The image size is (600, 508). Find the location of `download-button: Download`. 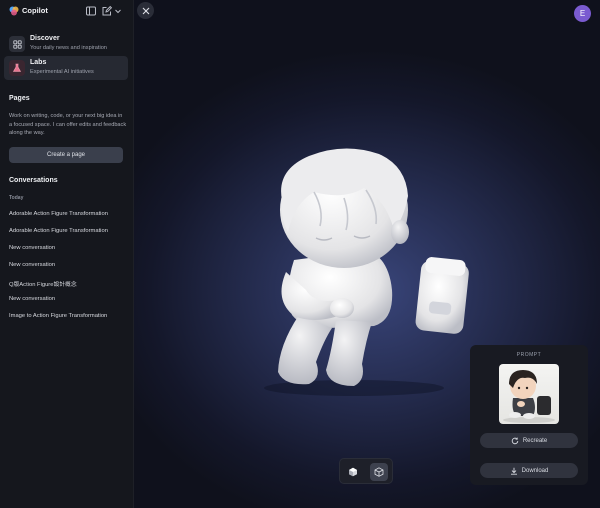

download-button: Download is located at coordinates (529, 470).